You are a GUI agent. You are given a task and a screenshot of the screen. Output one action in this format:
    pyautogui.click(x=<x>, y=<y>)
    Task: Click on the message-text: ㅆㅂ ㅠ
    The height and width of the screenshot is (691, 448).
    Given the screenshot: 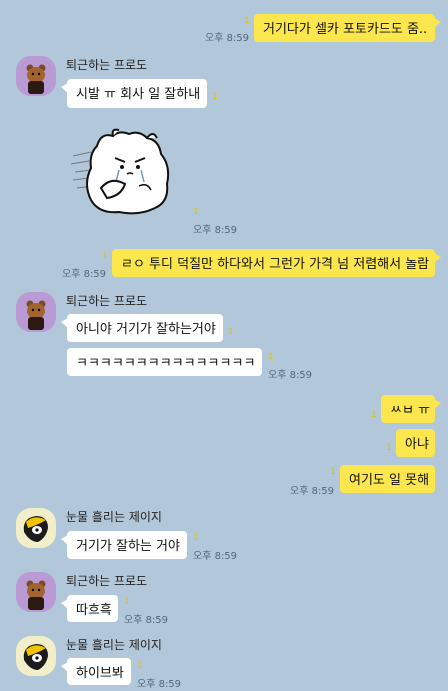 What is the action you would take?
    pyautogui.click(x=410, y=410)
    